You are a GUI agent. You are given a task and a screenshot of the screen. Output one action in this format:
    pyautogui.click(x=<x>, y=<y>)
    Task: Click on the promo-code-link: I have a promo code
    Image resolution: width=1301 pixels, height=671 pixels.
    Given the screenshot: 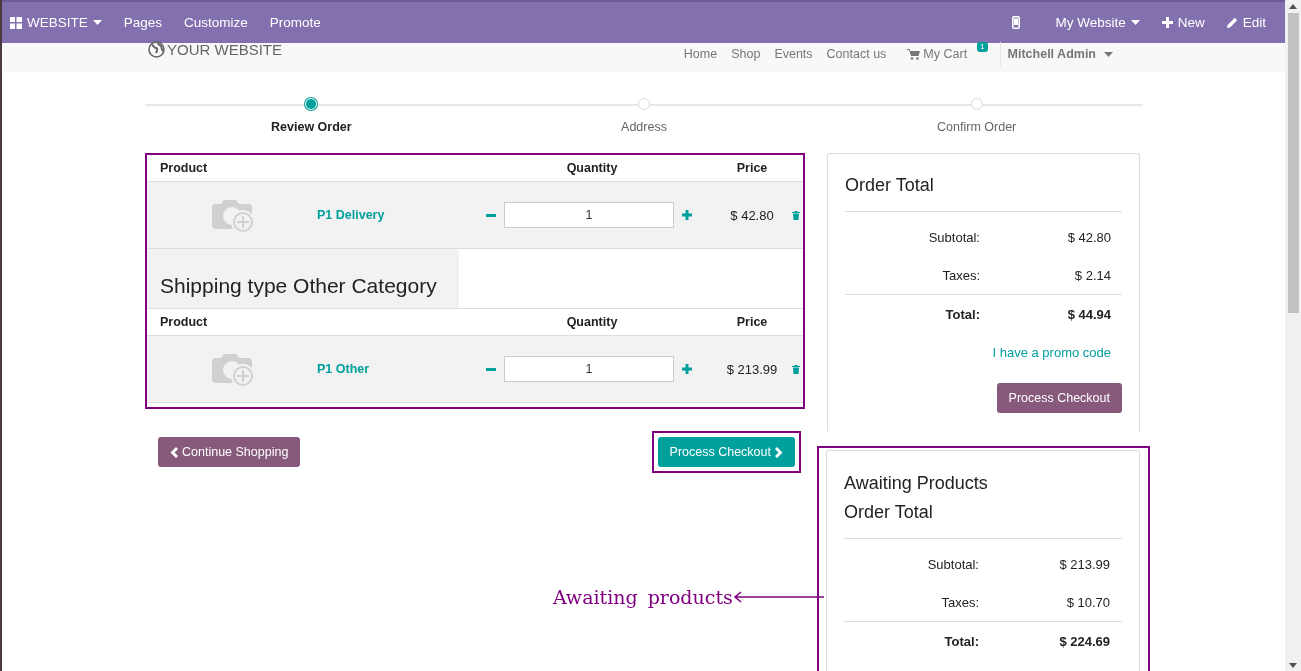 What is the action you would take?
    pyautogui.click(x=1051, y=352)
    